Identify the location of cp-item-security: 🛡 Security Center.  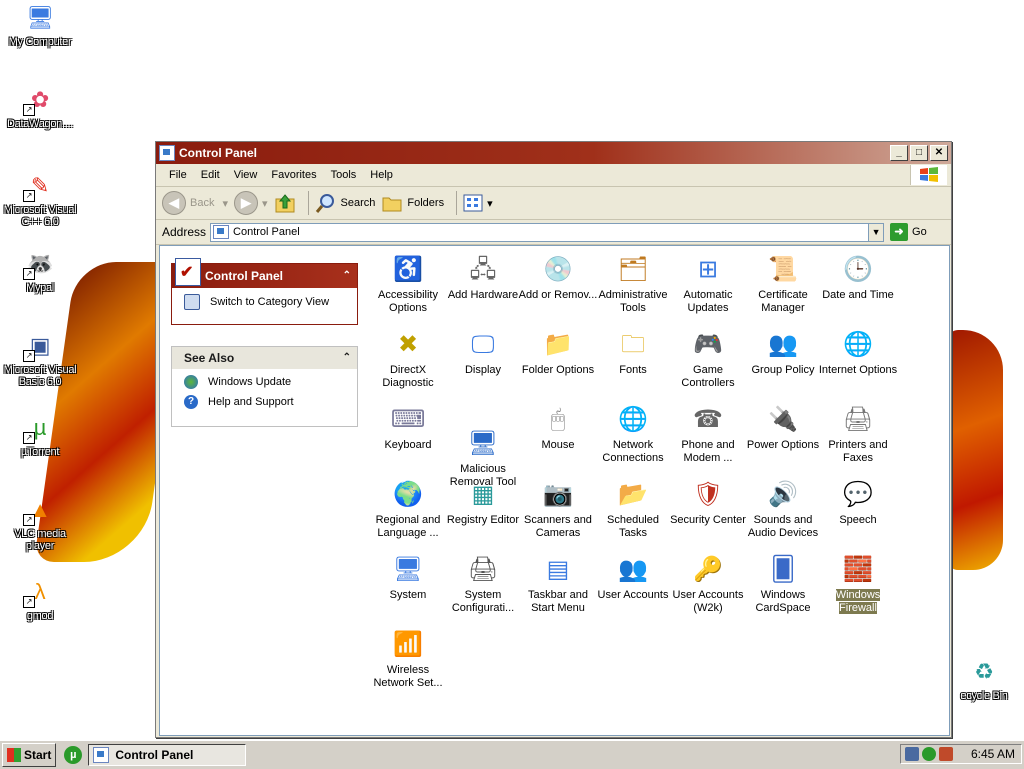
(708, 502).